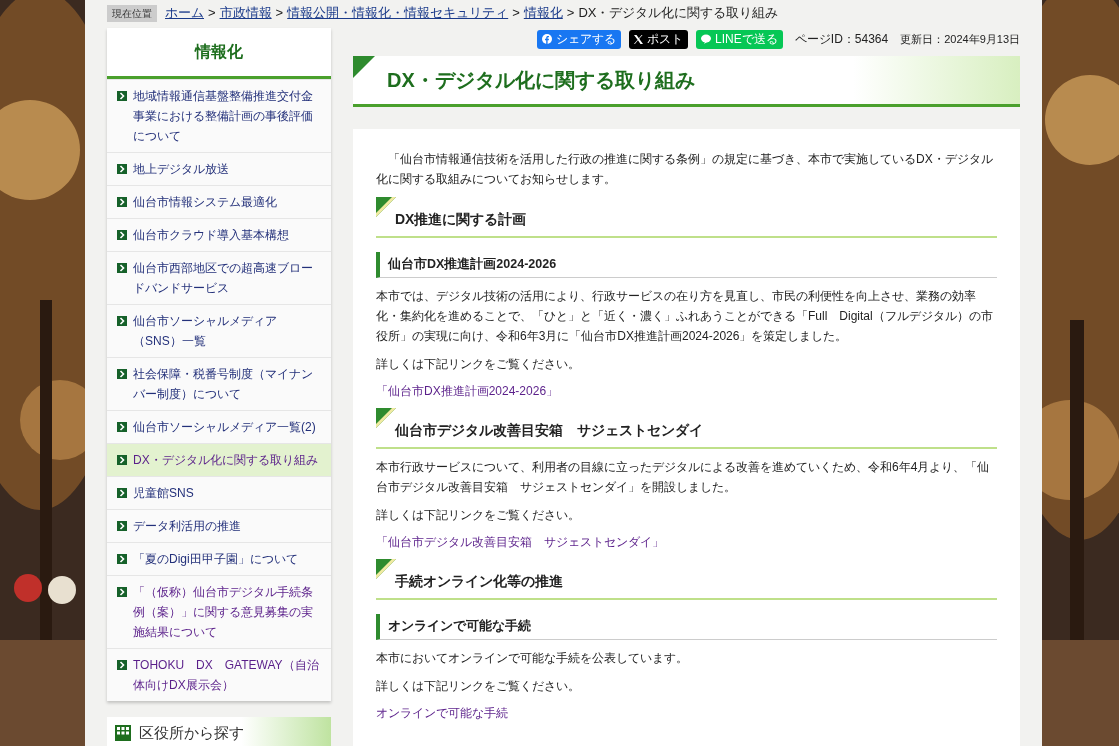 This screenshot has width=1119, height=746. Describe the element at coordinates (219, 459) in the screenshot. I see `sidebar-item: DX・デジタル化に関する取り組み` at that location.